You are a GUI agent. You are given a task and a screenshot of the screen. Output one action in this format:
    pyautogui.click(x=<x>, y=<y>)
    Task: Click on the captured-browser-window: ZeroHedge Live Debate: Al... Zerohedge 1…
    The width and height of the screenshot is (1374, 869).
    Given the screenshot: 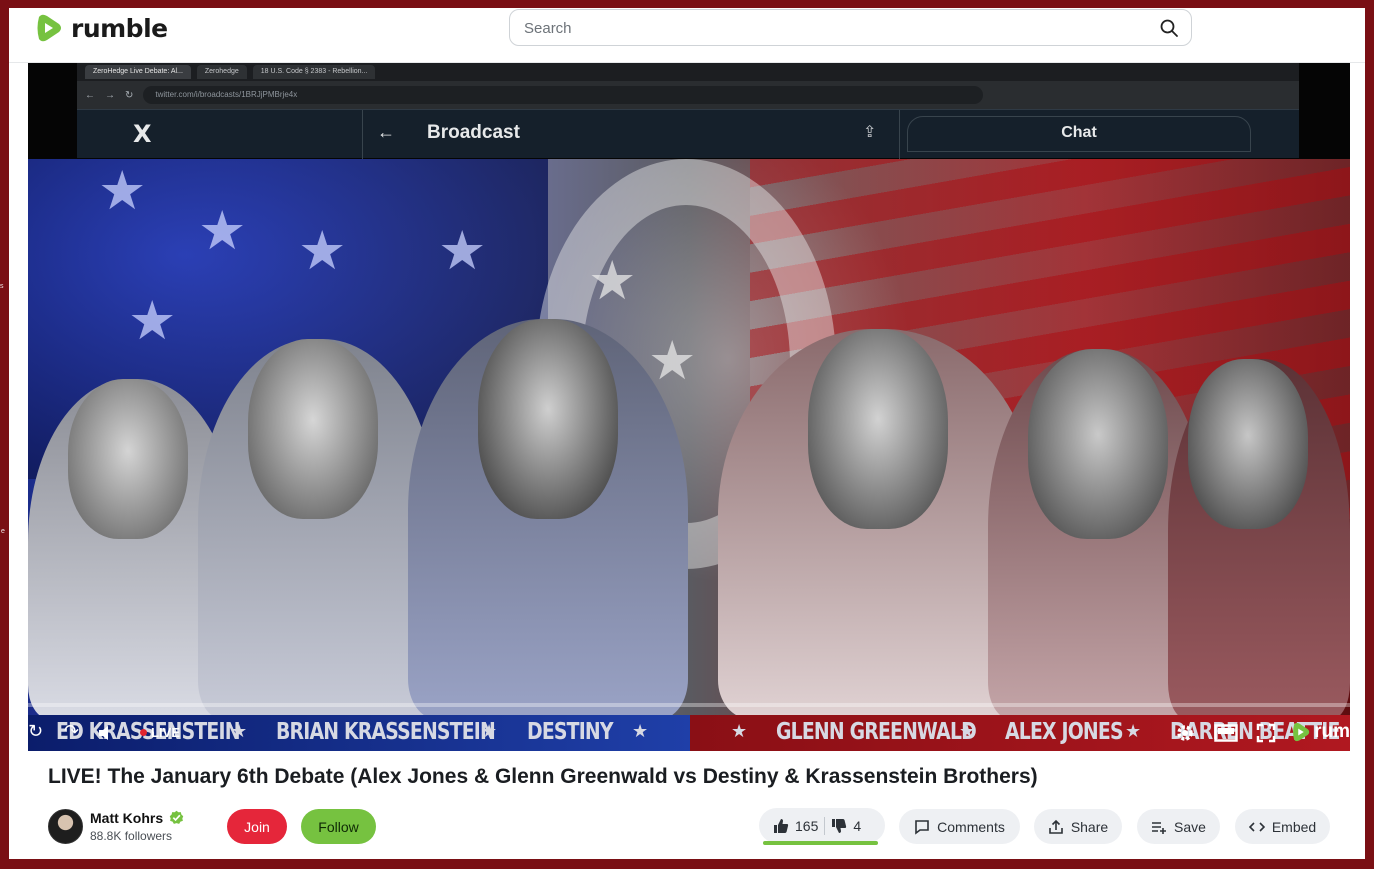 What is the action you would take?
    pyautogui.click(x=688, y=111)
    